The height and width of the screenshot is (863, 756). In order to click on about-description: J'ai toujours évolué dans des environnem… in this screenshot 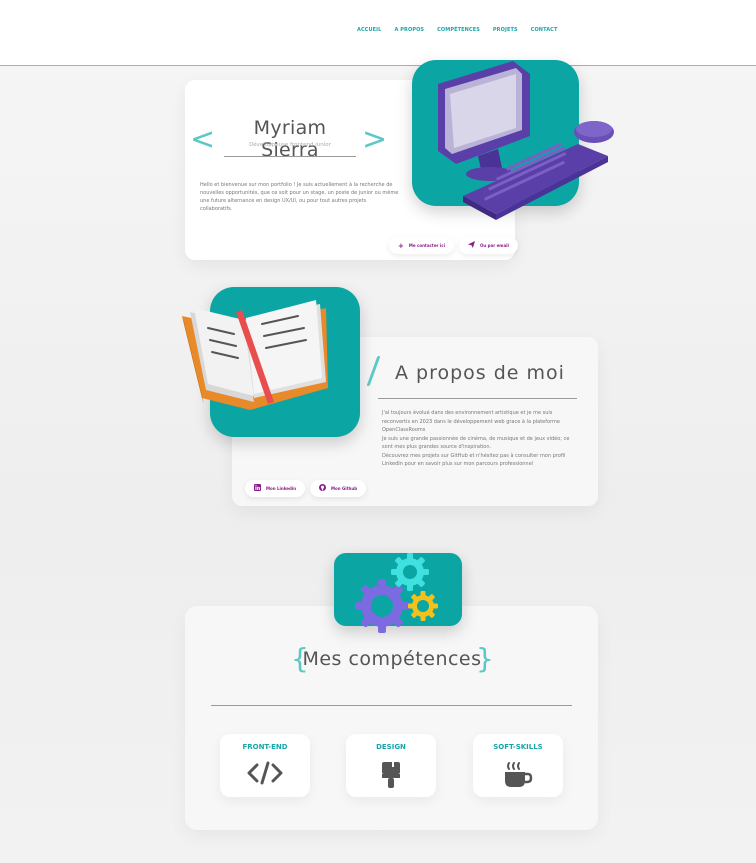, I will do `click(479, 439)`.